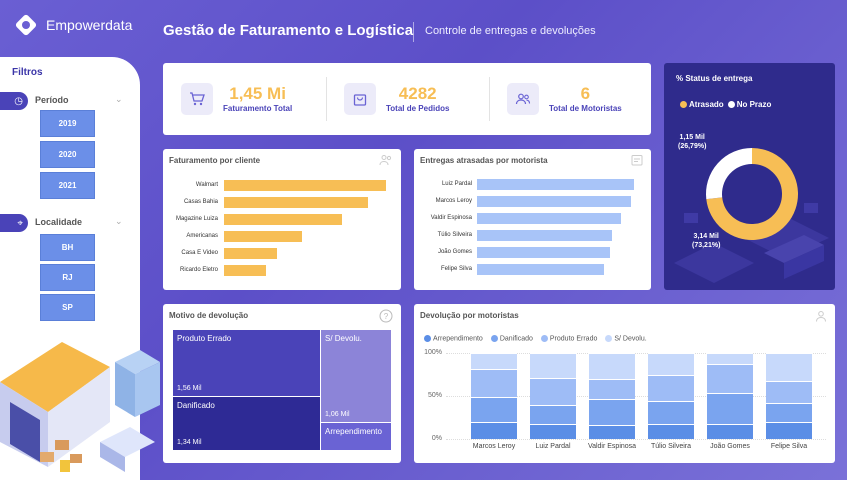 This screenshot has width=847, height=480. Describe the element at coordinates (67, 185) in the screenshot. I see `slicer-year-2021: 2021` at that location.